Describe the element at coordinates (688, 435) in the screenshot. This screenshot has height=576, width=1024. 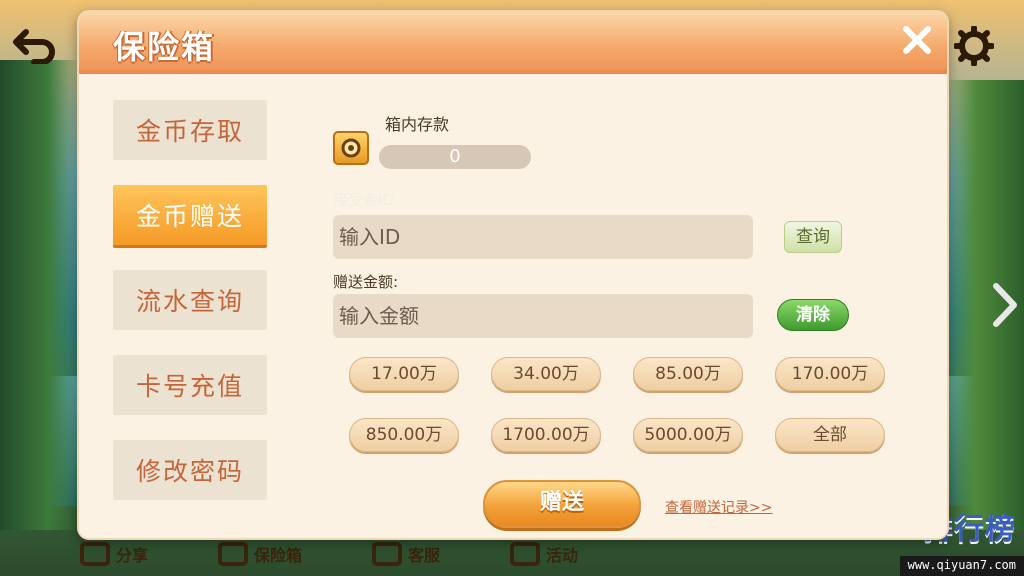
I see `amount-chip: 5000.00万` at that location.